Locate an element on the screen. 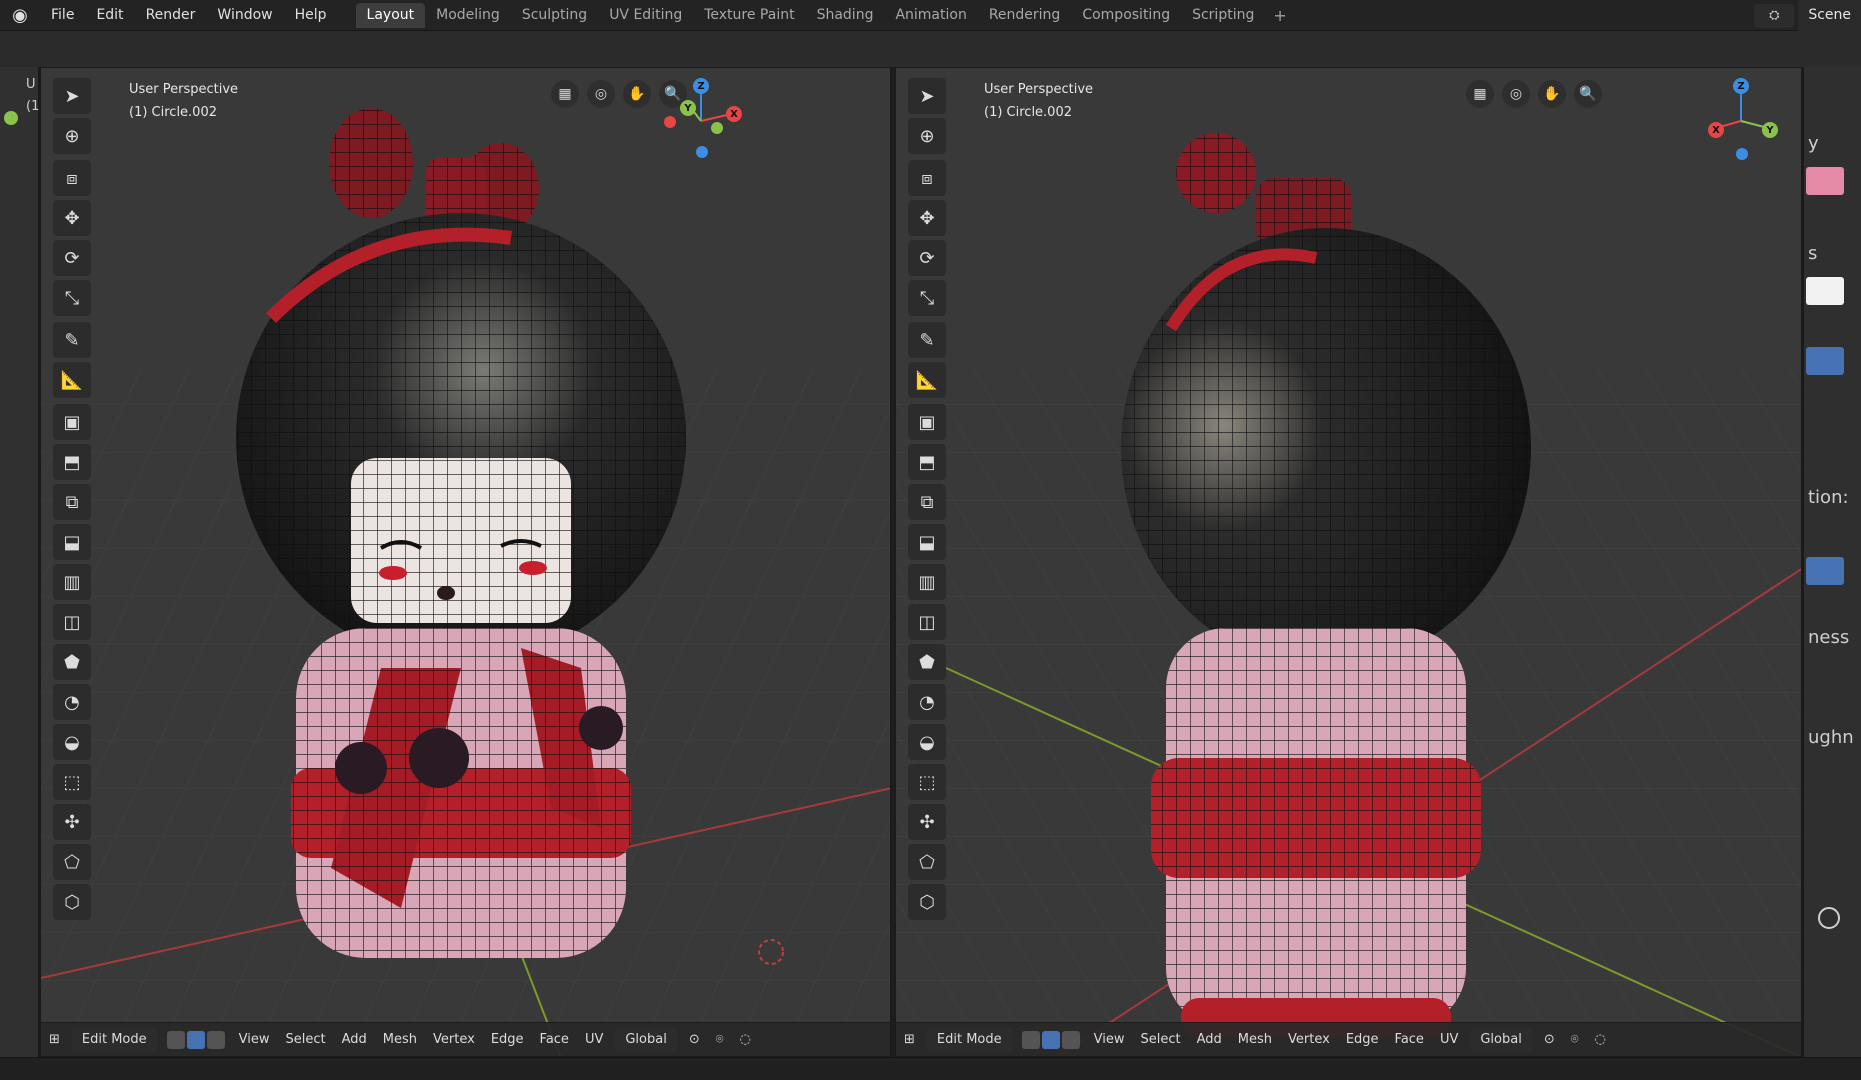 This screenshot has width=1861, height=1080. gizmo-neg-x-icon is located at coordinates (670, 122).